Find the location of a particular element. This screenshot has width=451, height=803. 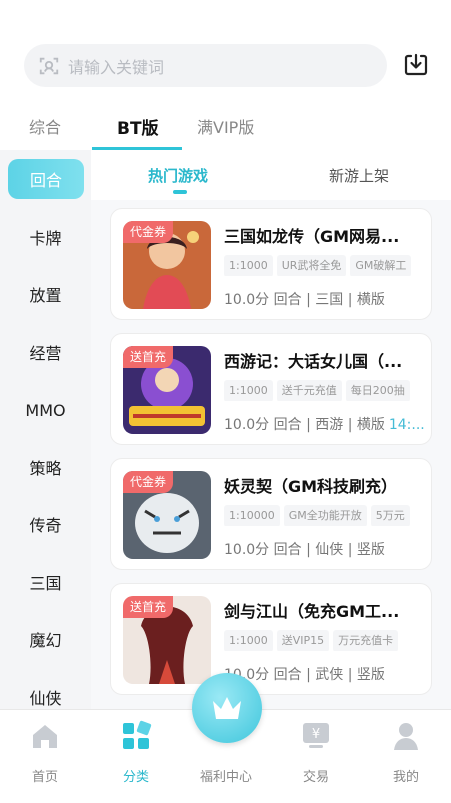

main-tabs: 综合 BT版 满VIP版 is located at coordinates (225, 127).